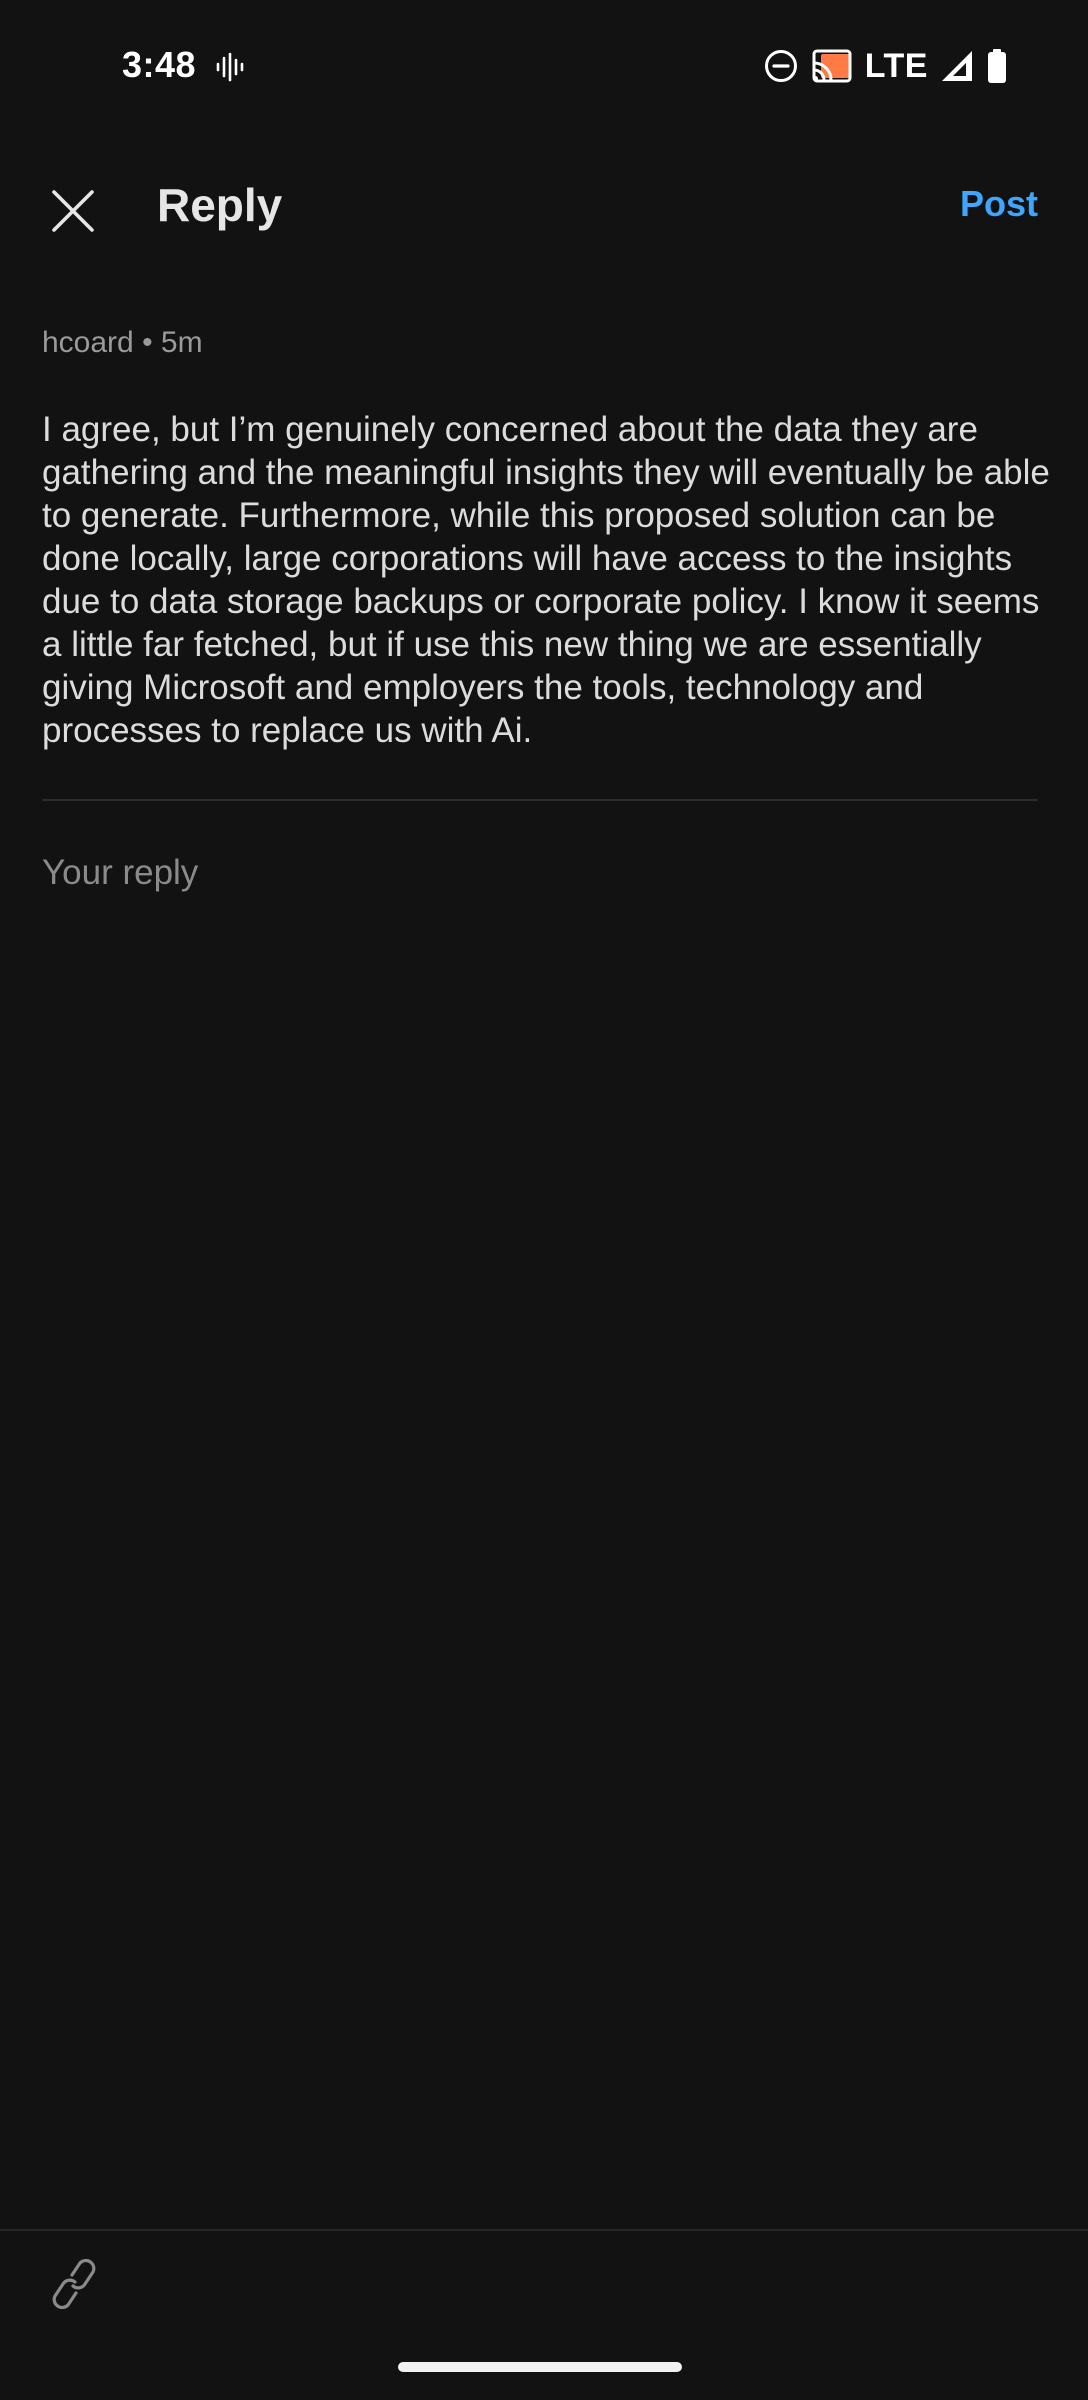  What do you see at coordinates (544, 2230) in the screenshot?
I see `bottom-divider` at bounding box center [544, 2230].